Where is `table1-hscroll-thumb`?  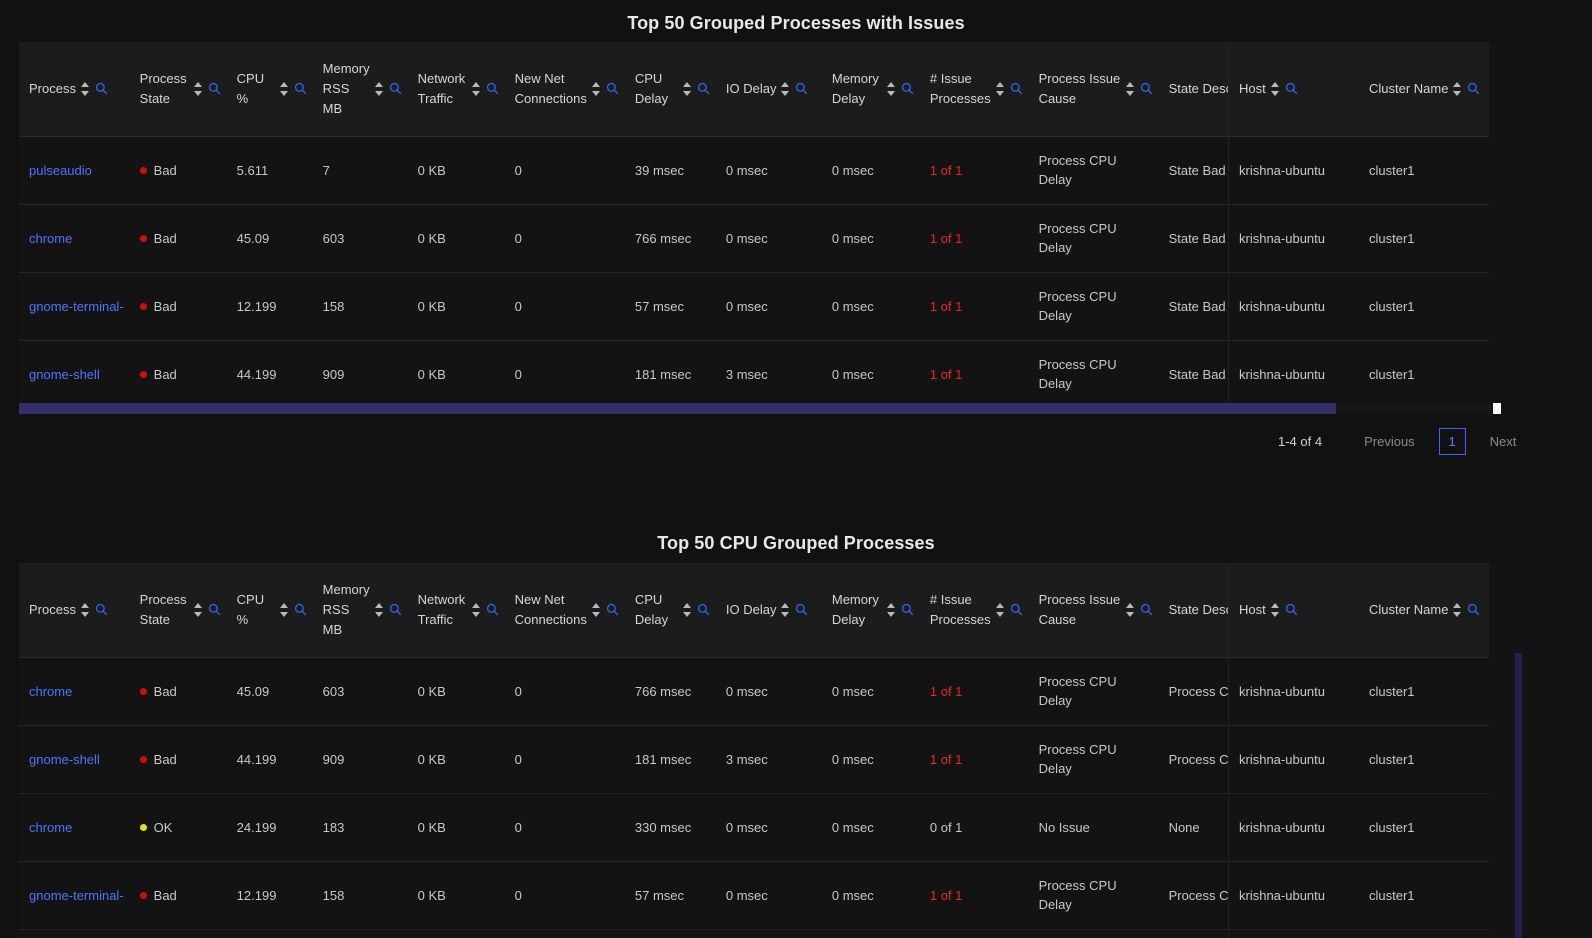 table1-hscroll-thumb is located at coordinates (677, 408).